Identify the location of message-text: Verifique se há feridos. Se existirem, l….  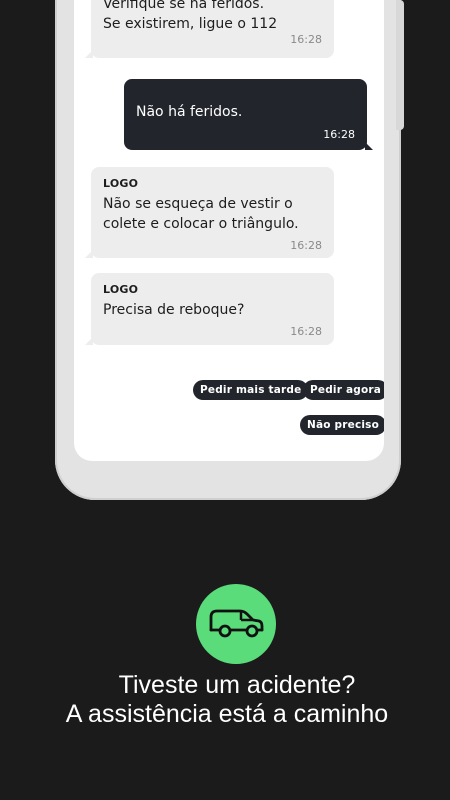
(212, 17).